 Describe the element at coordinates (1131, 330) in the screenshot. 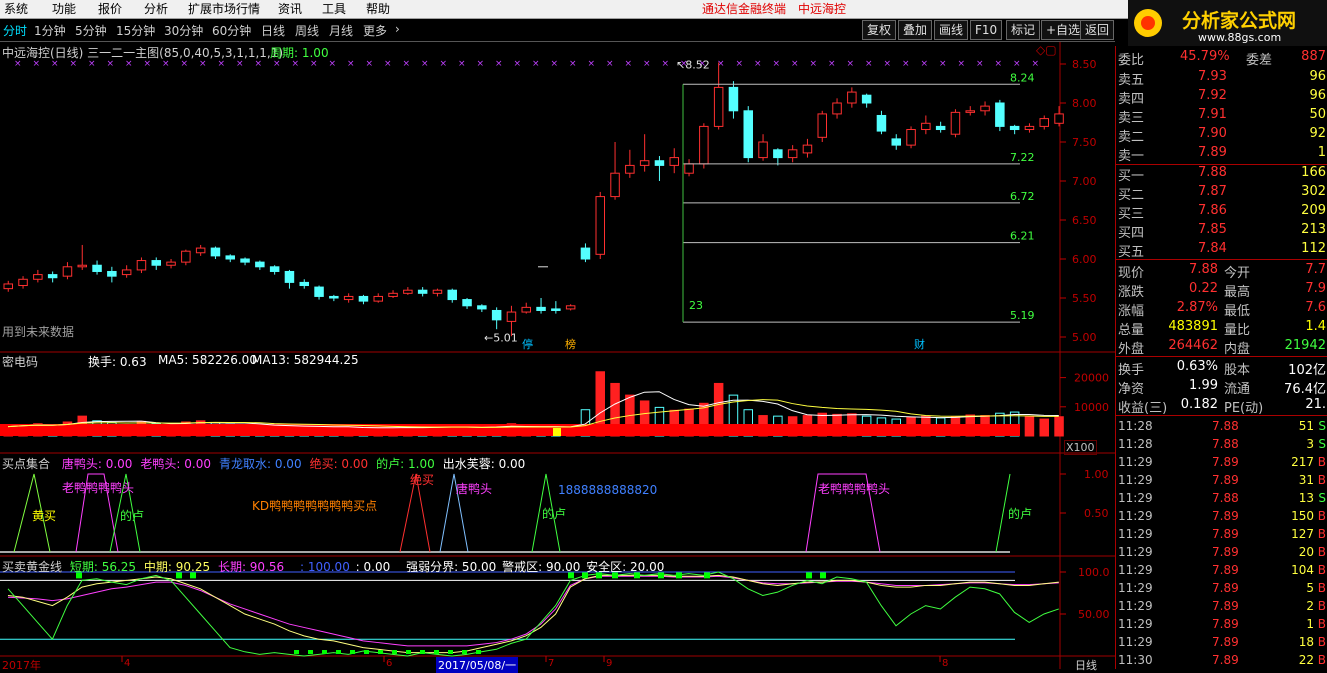

I see `stat-label: 总量` at that location.